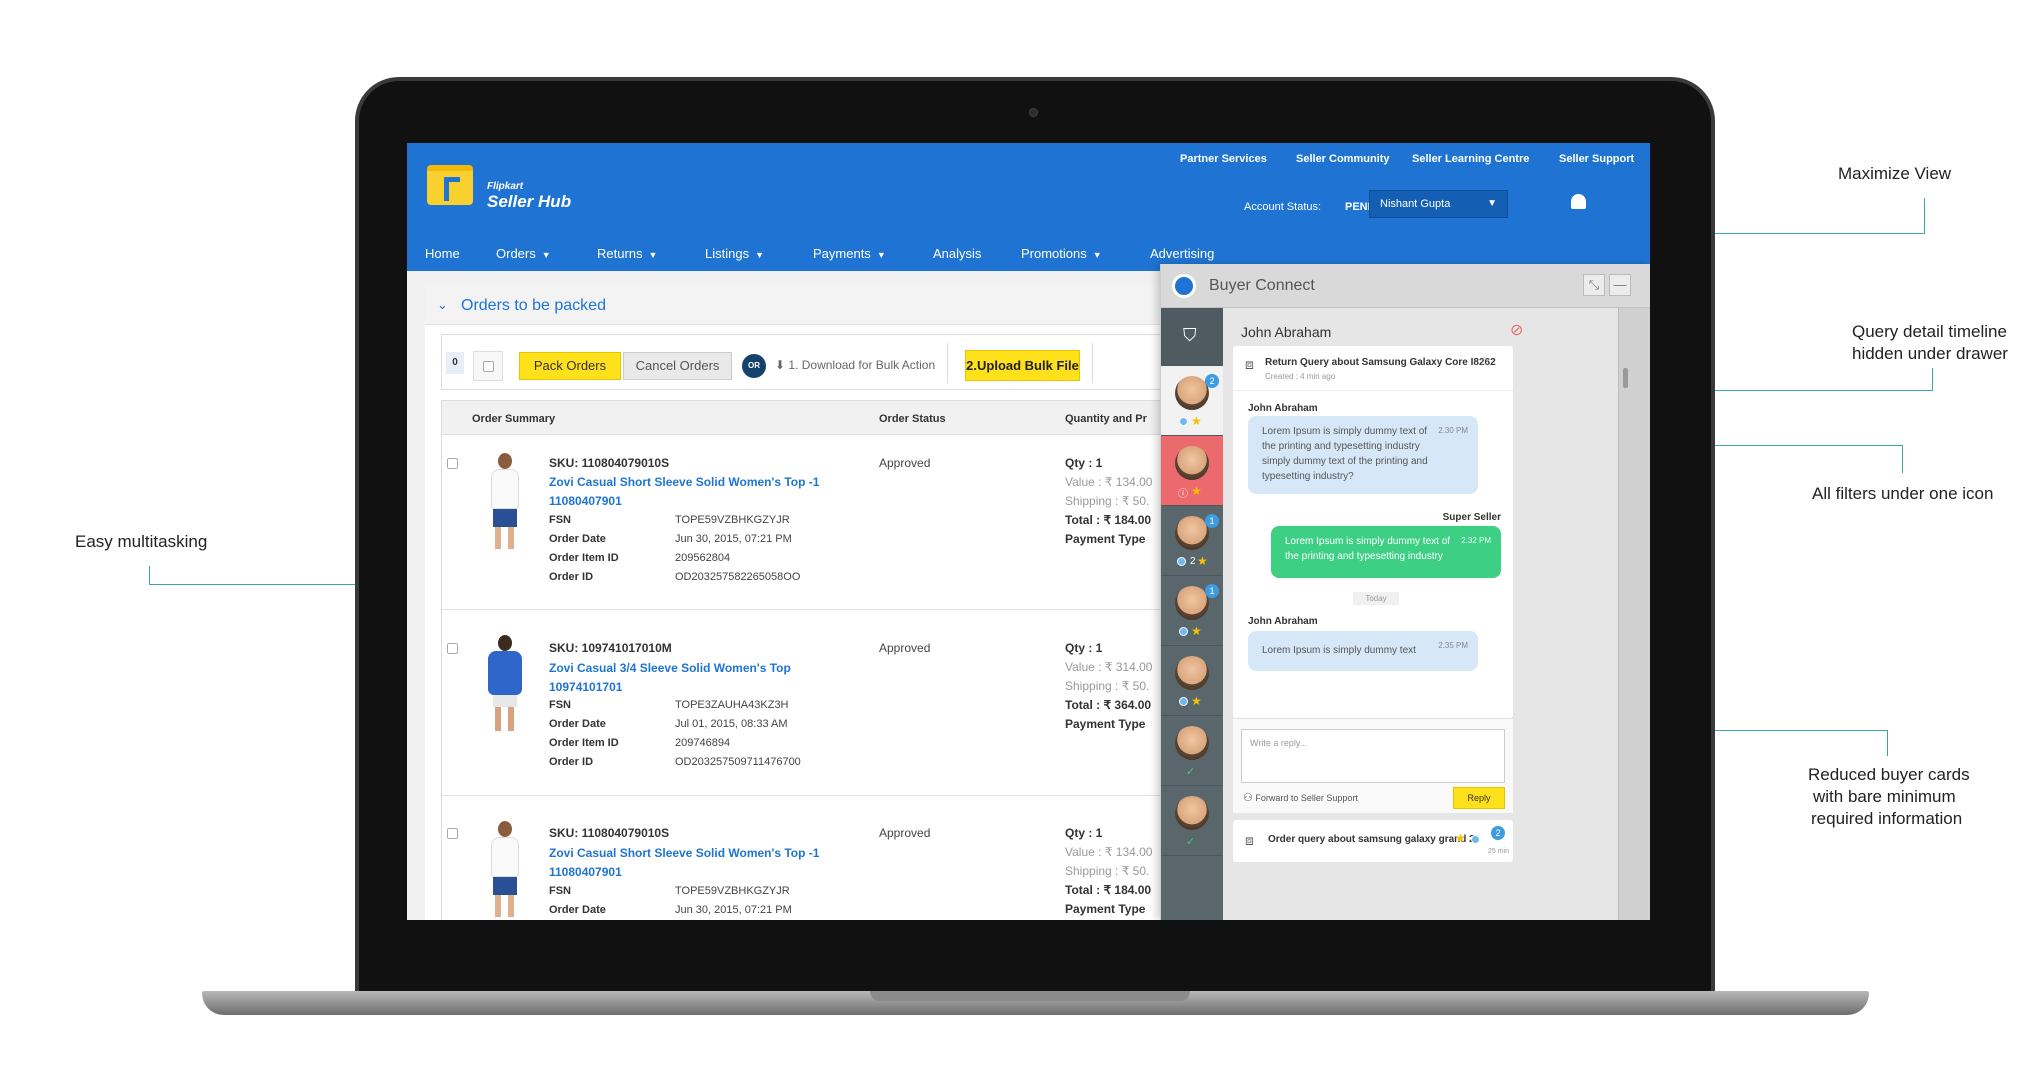 The height and width of the screenshot is (1080, 2040). Describe the element at coordinates (731, 724) in the screenshot. I see `row-order-date: Jul 01, 2015, 08:33 AM` at that location.